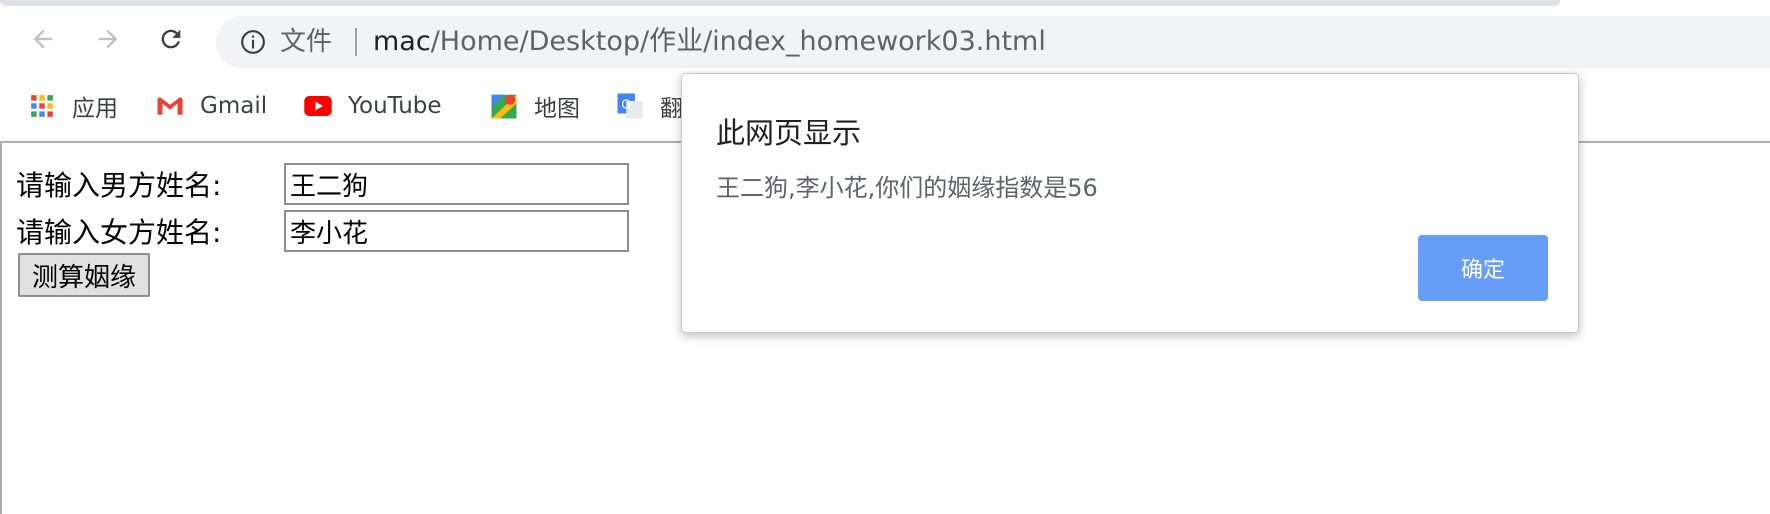 The width and height of the screenshot is (1770, 514). Describe the element at coordinates (356, 42) in the screenshot. I see `omnibox-separator` at that location.